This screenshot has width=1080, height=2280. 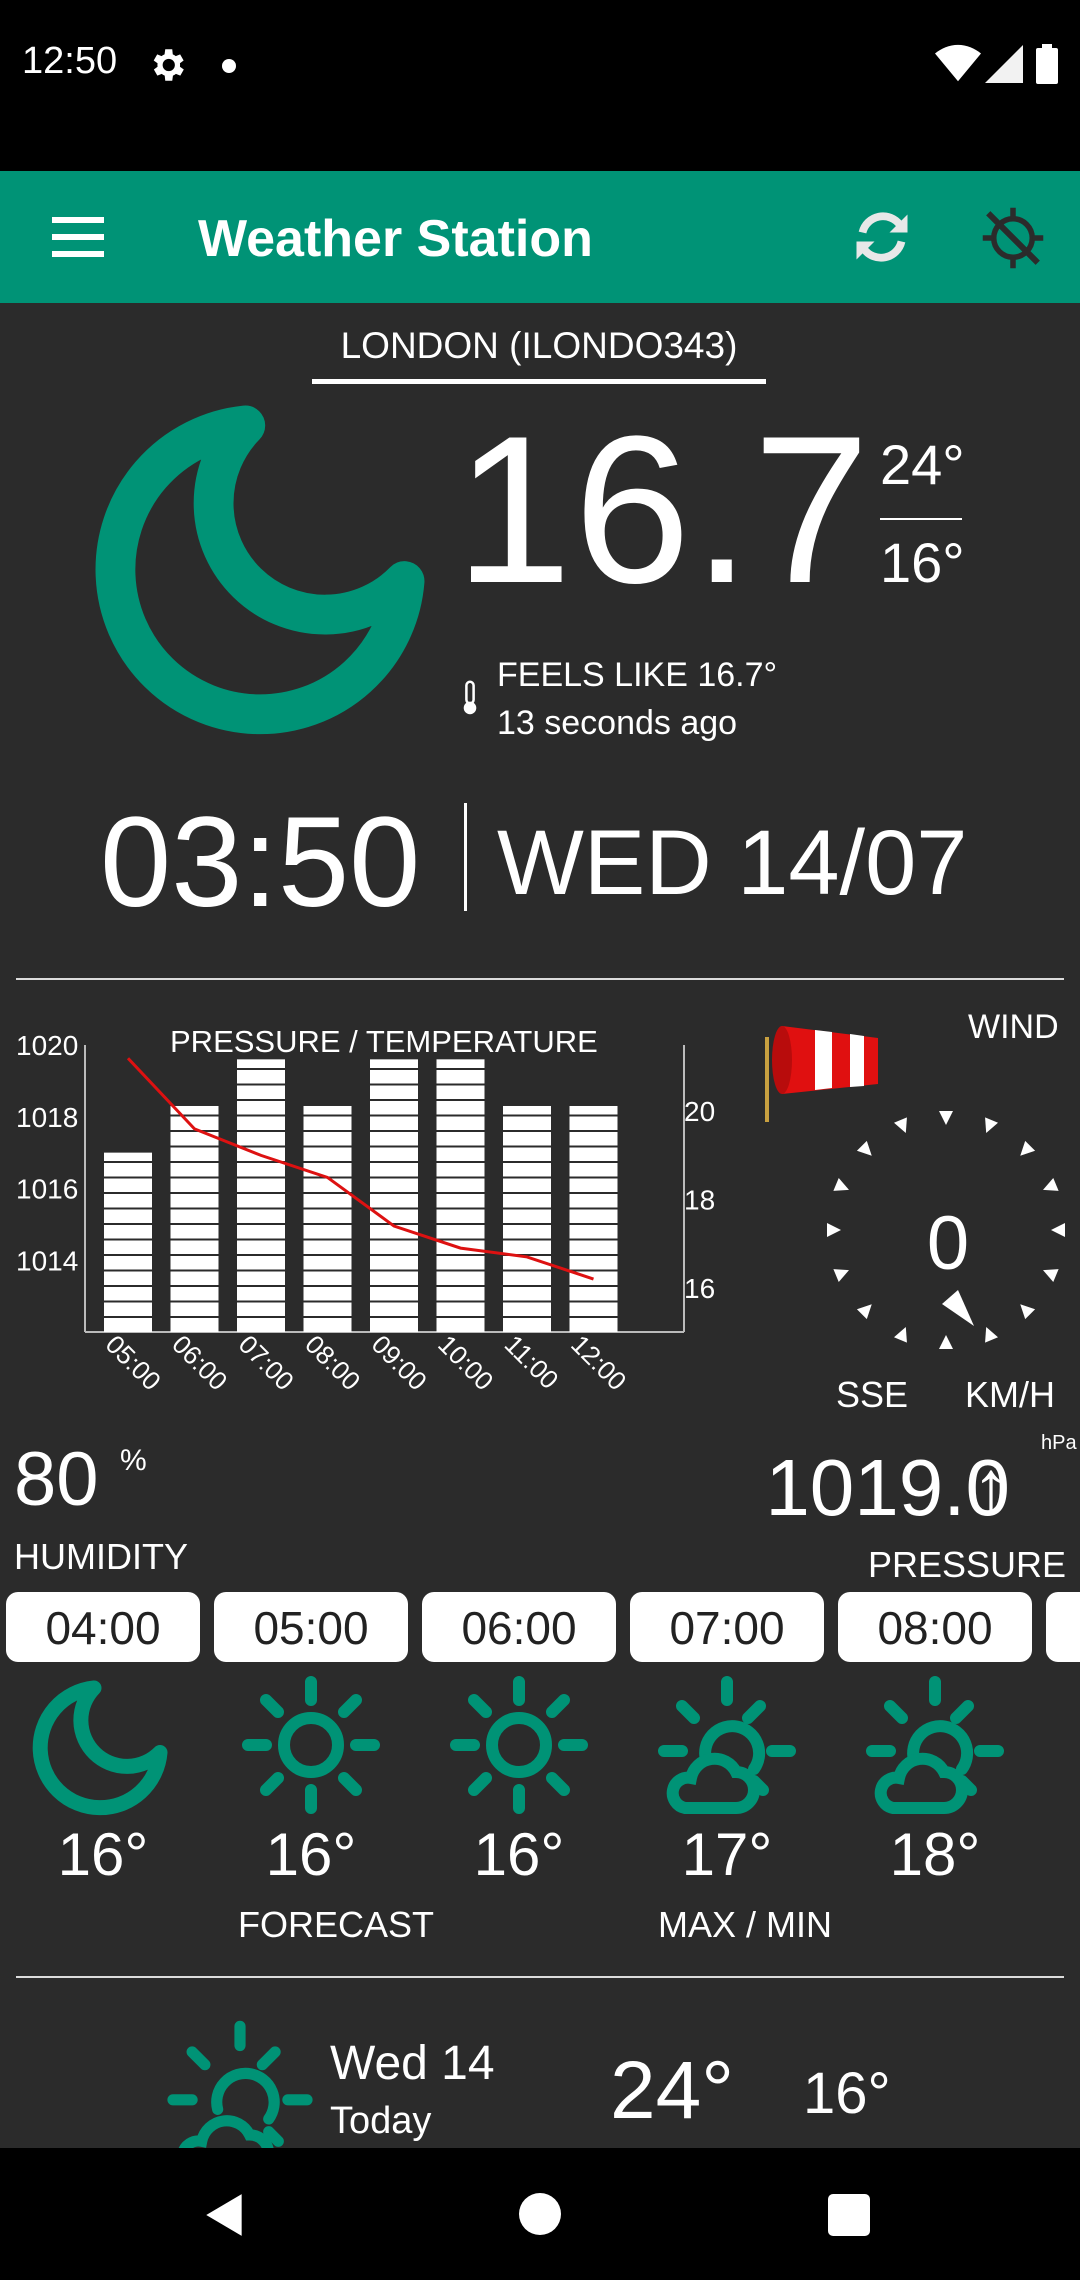 What do you see at coordinates (745, 1924) in the screenshot?
I see `max-min-label: MAX / MIN` at bounding box center [745, 1924].